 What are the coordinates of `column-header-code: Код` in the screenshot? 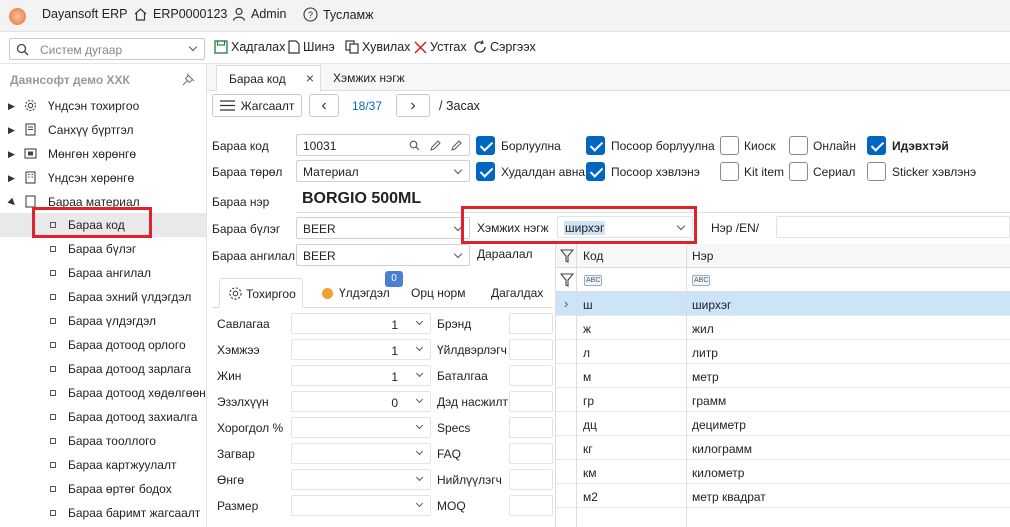 It's located at (593, 256).